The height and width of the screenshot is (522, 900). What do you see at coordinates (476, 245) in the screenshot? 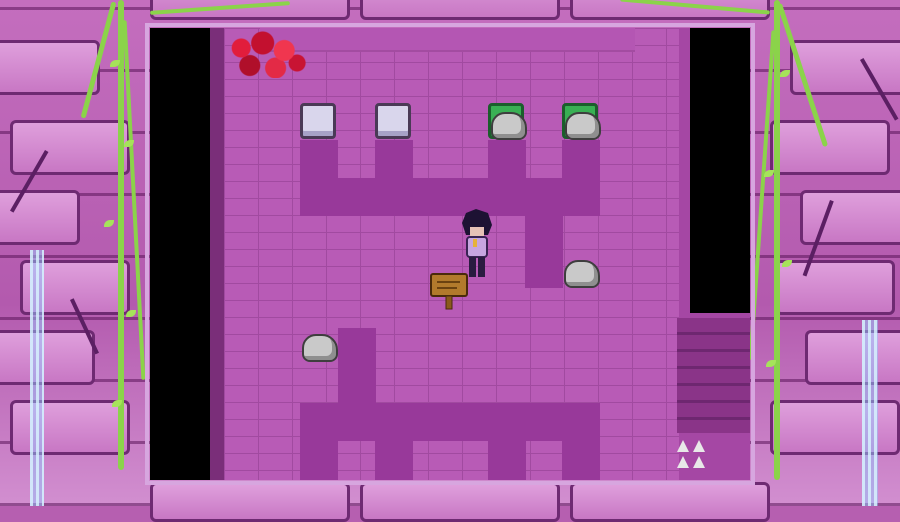
I see `player-sprite` at bounding box center [476, 245].